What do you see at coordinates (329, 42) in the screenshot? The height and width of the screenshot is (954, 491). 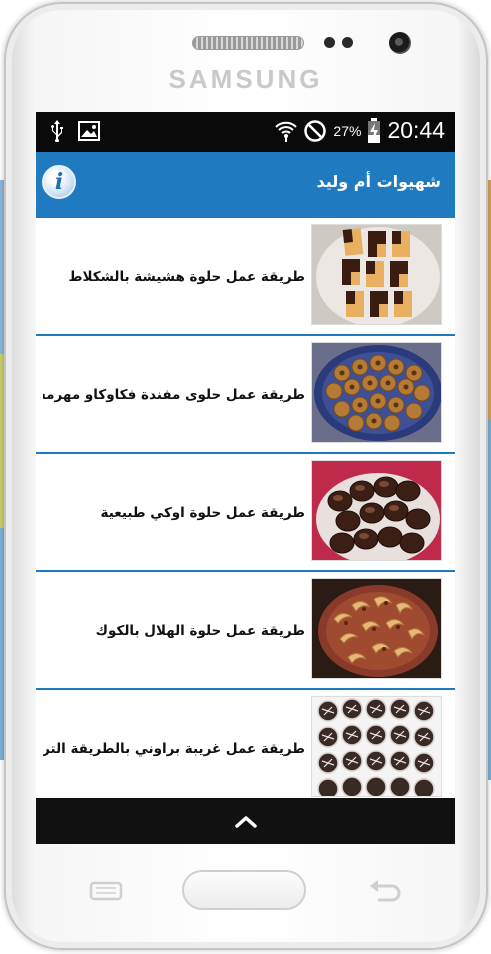 I see `proximity-sensor` at bounding box center [329, 42].